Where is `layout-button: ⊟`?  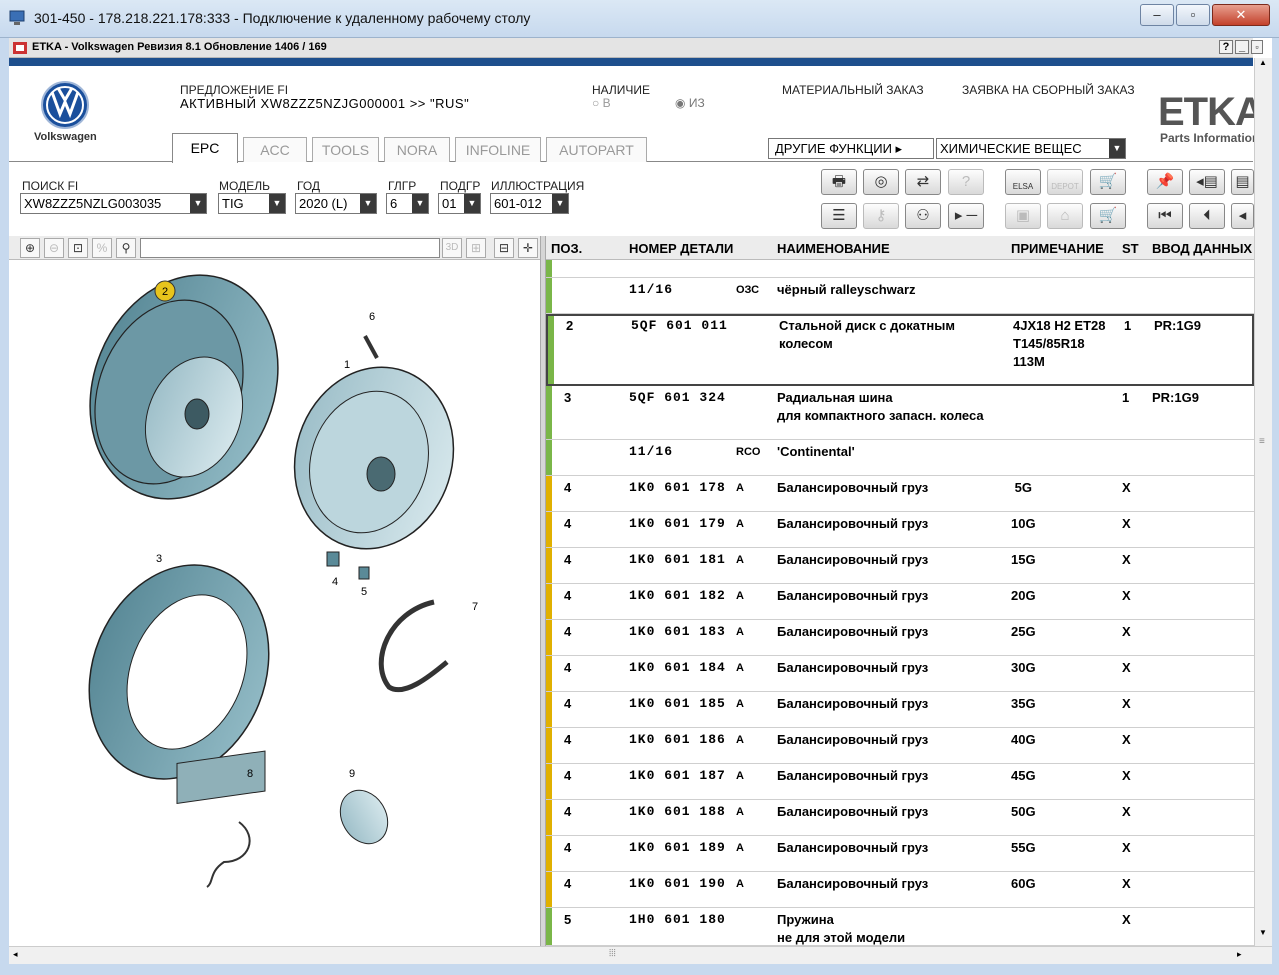
layout-button: ⊟ is located at coordinates (504, 248).